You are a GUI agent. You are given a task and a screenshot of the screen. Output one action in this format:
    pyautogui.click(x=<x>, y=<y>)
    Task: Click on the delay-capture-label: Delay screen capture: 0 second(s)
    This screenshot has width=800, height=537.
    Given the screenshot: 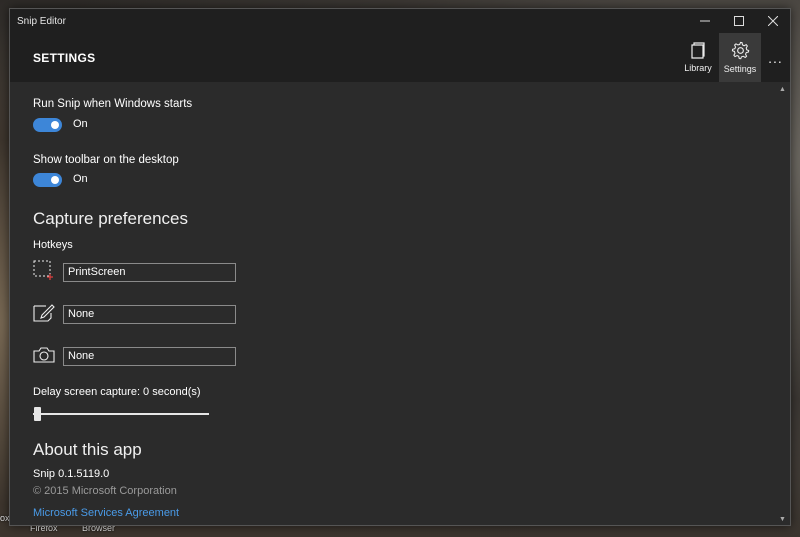 What is the action you would take?
    pyautogui.click(x=117, y=392)
    